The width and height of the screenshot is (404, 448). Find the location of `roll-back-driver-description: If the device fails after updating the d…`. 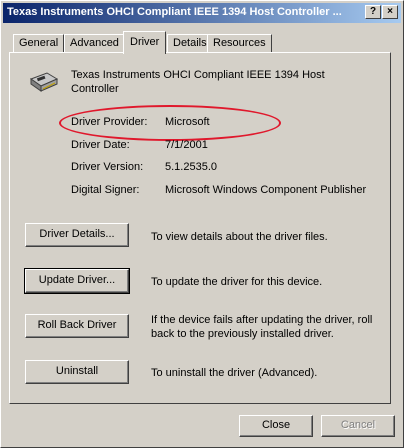

roll-back-driver-description: If the device fails after updating the d… is located at coordinates (262, 327).